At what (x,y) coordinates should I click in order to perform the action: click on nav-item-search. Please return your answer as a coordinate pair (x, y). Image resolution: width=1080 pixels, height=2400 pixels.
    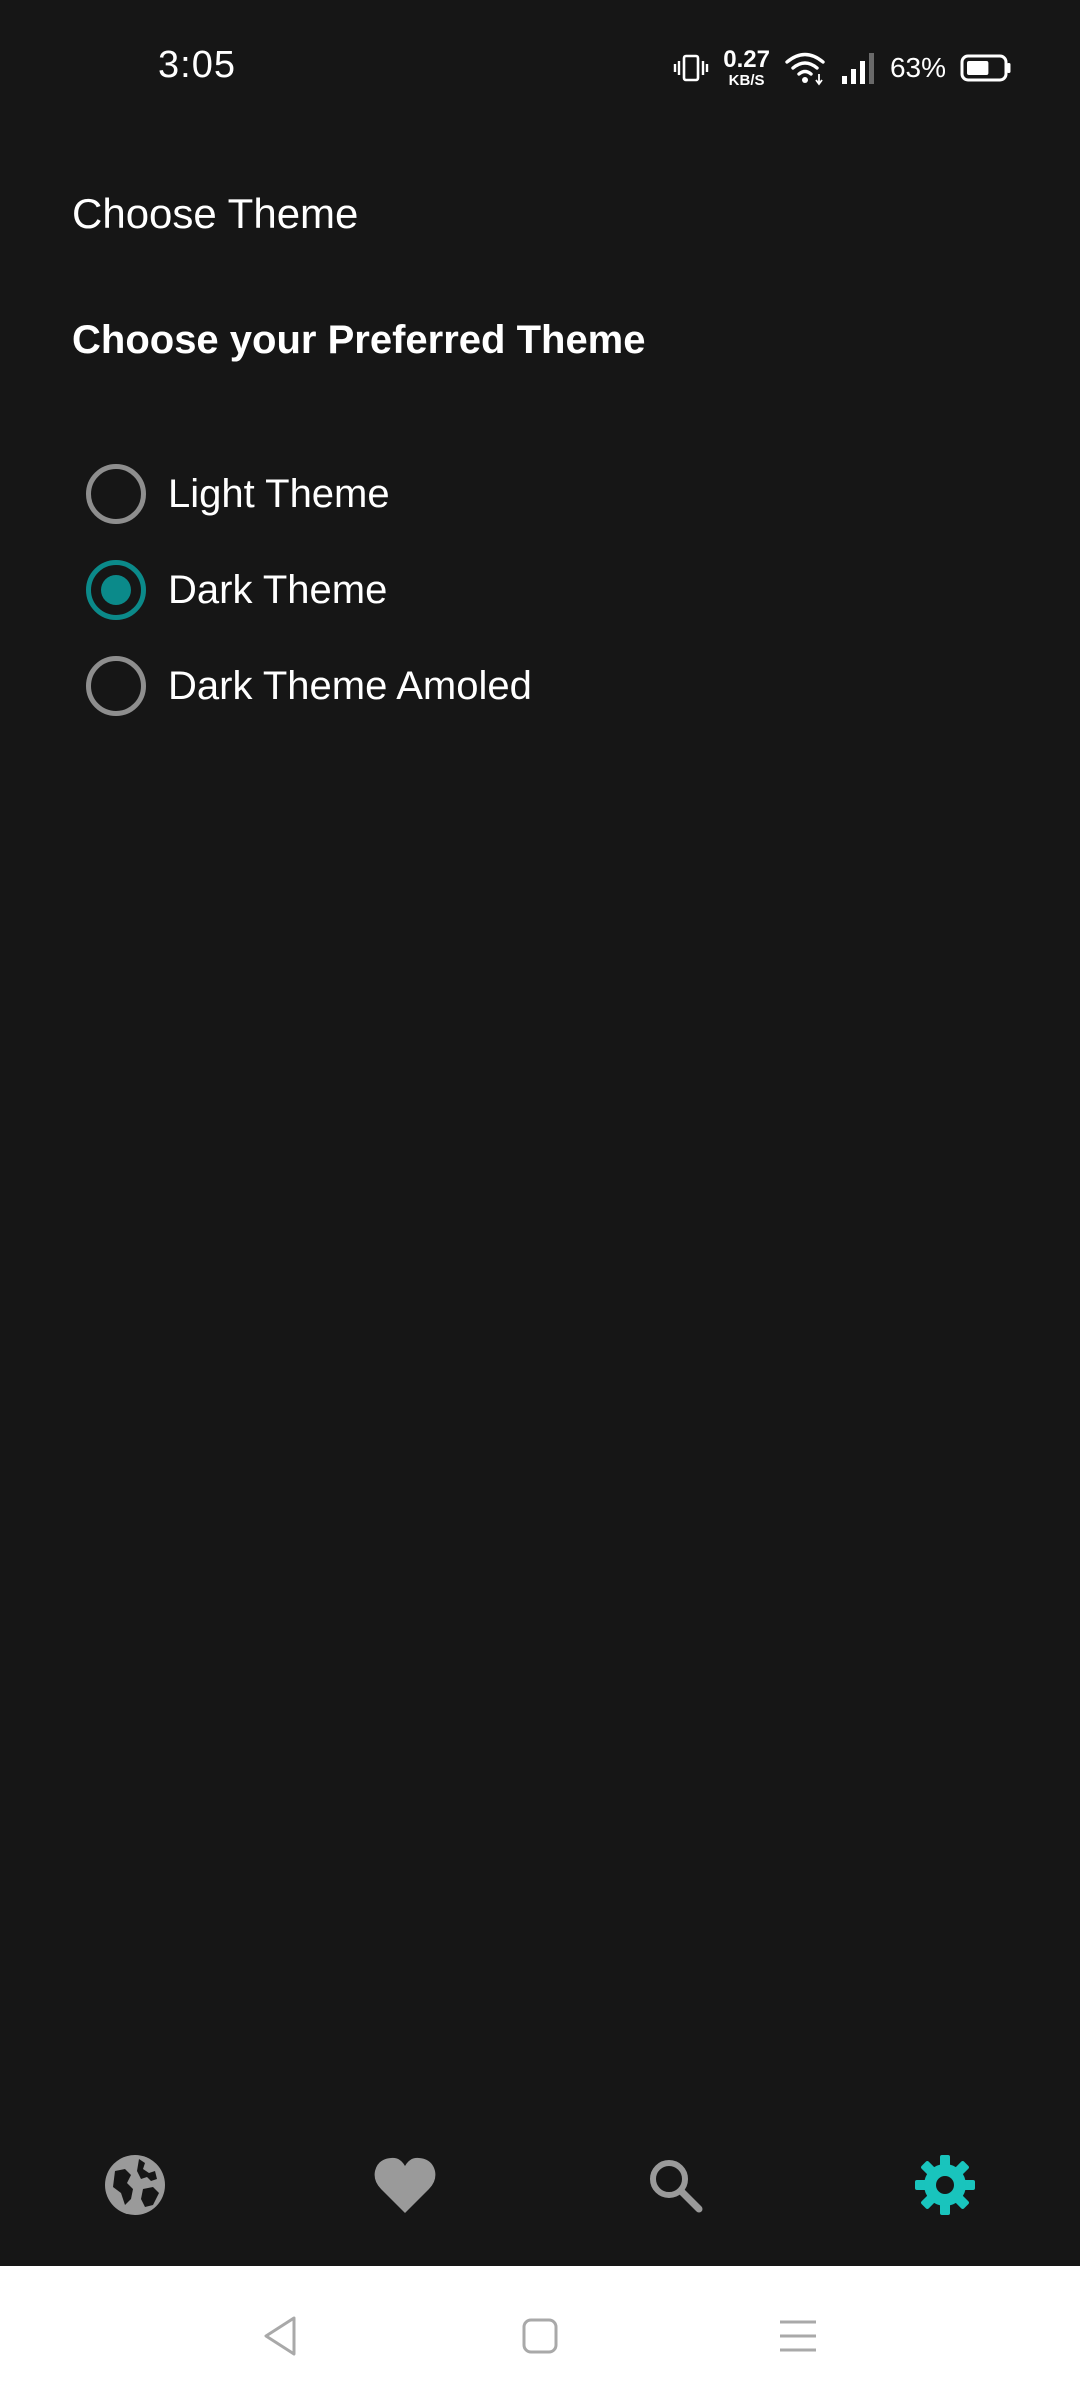
    Looking at the image, I should click on (675, 2185).